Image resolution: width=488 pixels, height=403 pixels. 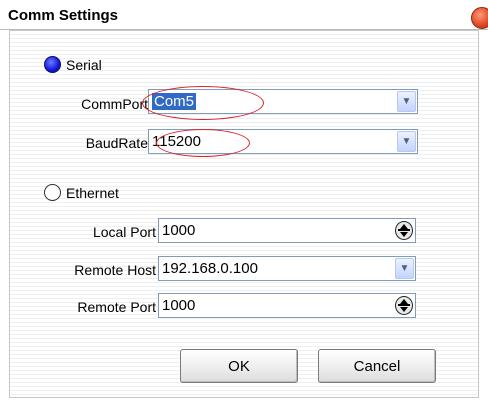 What do you see at coordinates (92, 192) in the screenshot?
I see `ethernet-label: Ethernet` at bounding box center [92, 192].